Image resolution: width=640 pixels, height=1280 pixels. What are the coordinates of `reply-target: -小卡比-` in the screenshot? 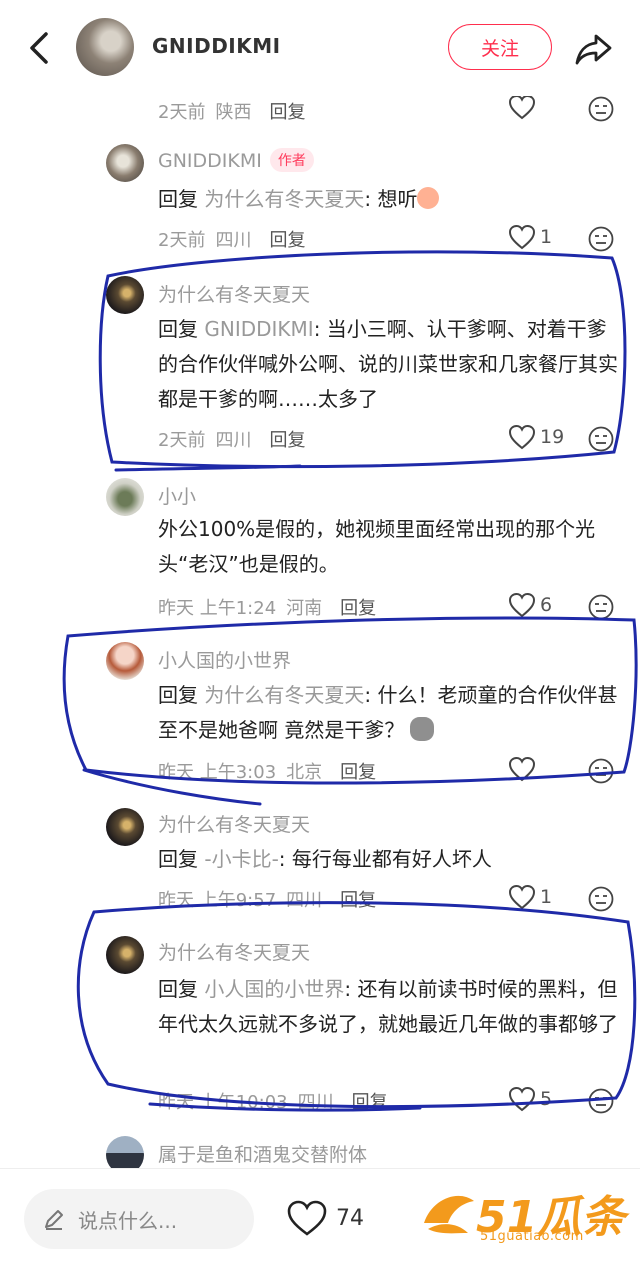 It's located at (241, 859).